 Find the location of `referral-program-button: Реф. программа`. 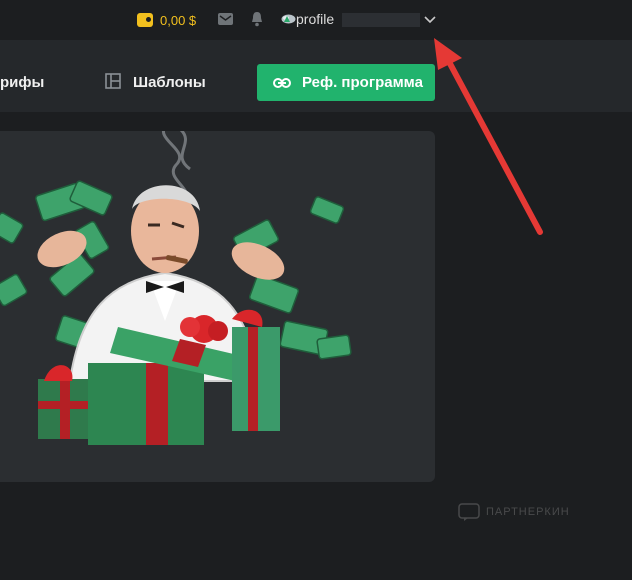

referral-program-button: Реф. программа is located at coordinates (346, 82).